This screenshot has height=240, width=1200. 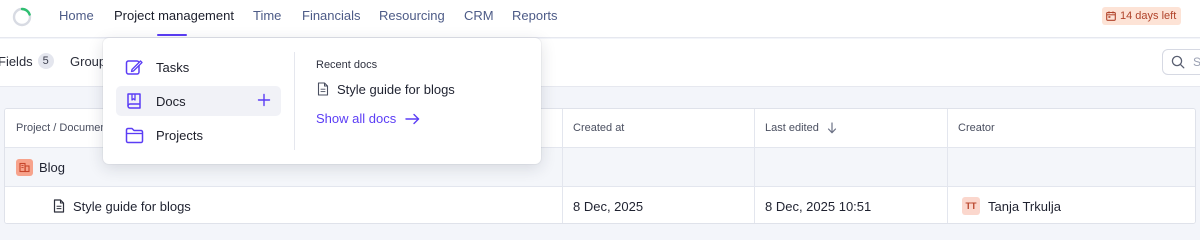 What do you see at coordinates (851, 128) in the screenshot?
I see `column-header-last-edited: Last edited` at bounding box center [851, 128].